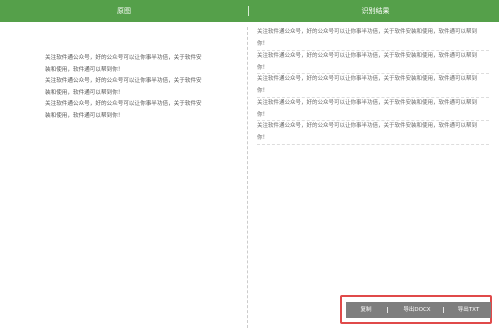 The image size is (499, 328). I want to click on export-docx-button: 导出DOCX, so click(417, 310).